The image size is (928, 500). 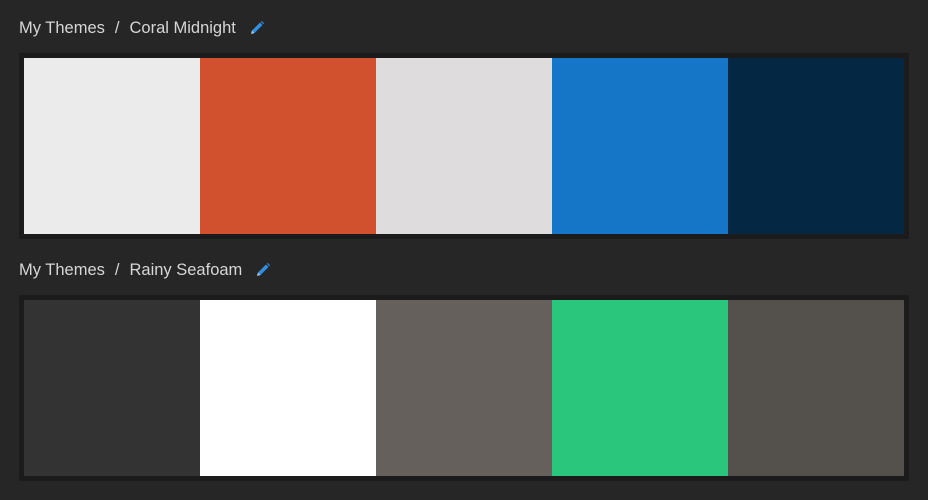 What do you see at coordinates (182, 27) in the screenshot?
I see `theme-name: Coral Midnight` at bounding box center [182, 27].